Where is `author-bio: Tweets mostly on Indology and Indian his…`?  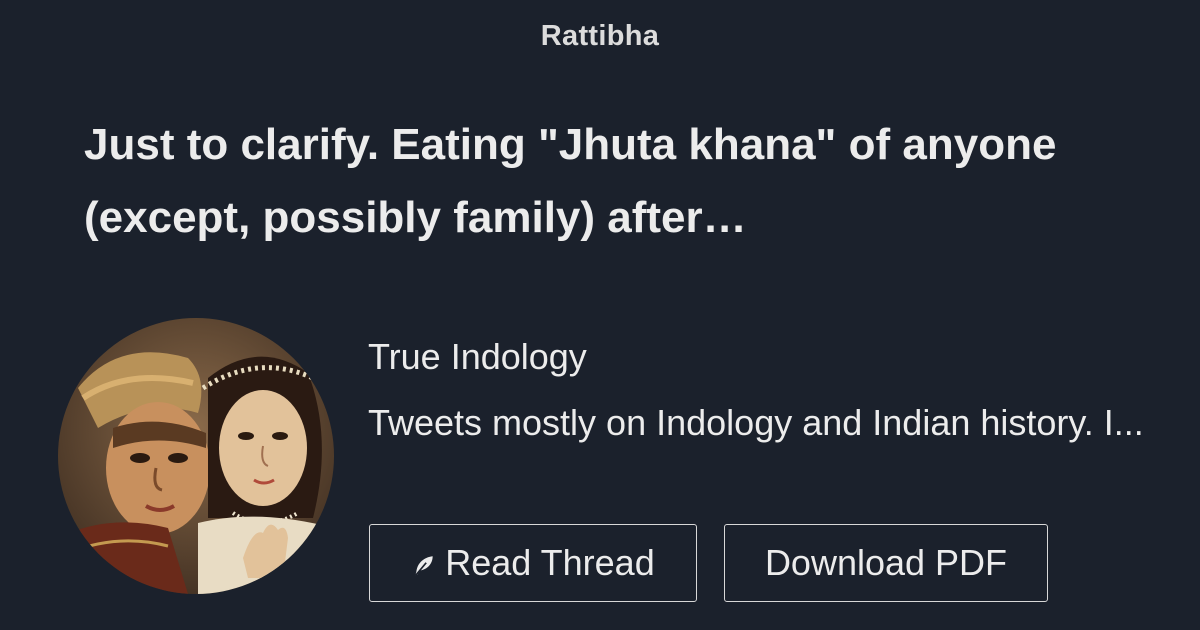 author-bio: Tweets mostly on Indology and Indian his… is located at coordinates (756, 422).